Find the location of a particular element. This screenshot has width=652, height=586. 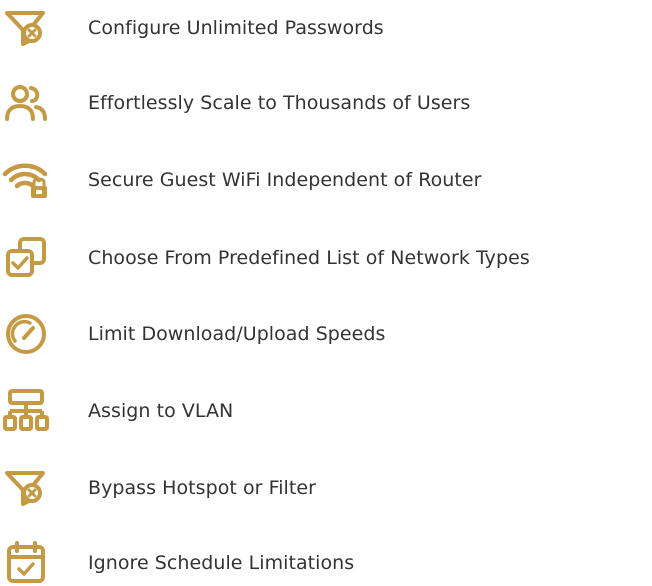

feature-item-guest-wifi: Secure Guest WiFi Independent of Router is located at coordinates (326, 180).